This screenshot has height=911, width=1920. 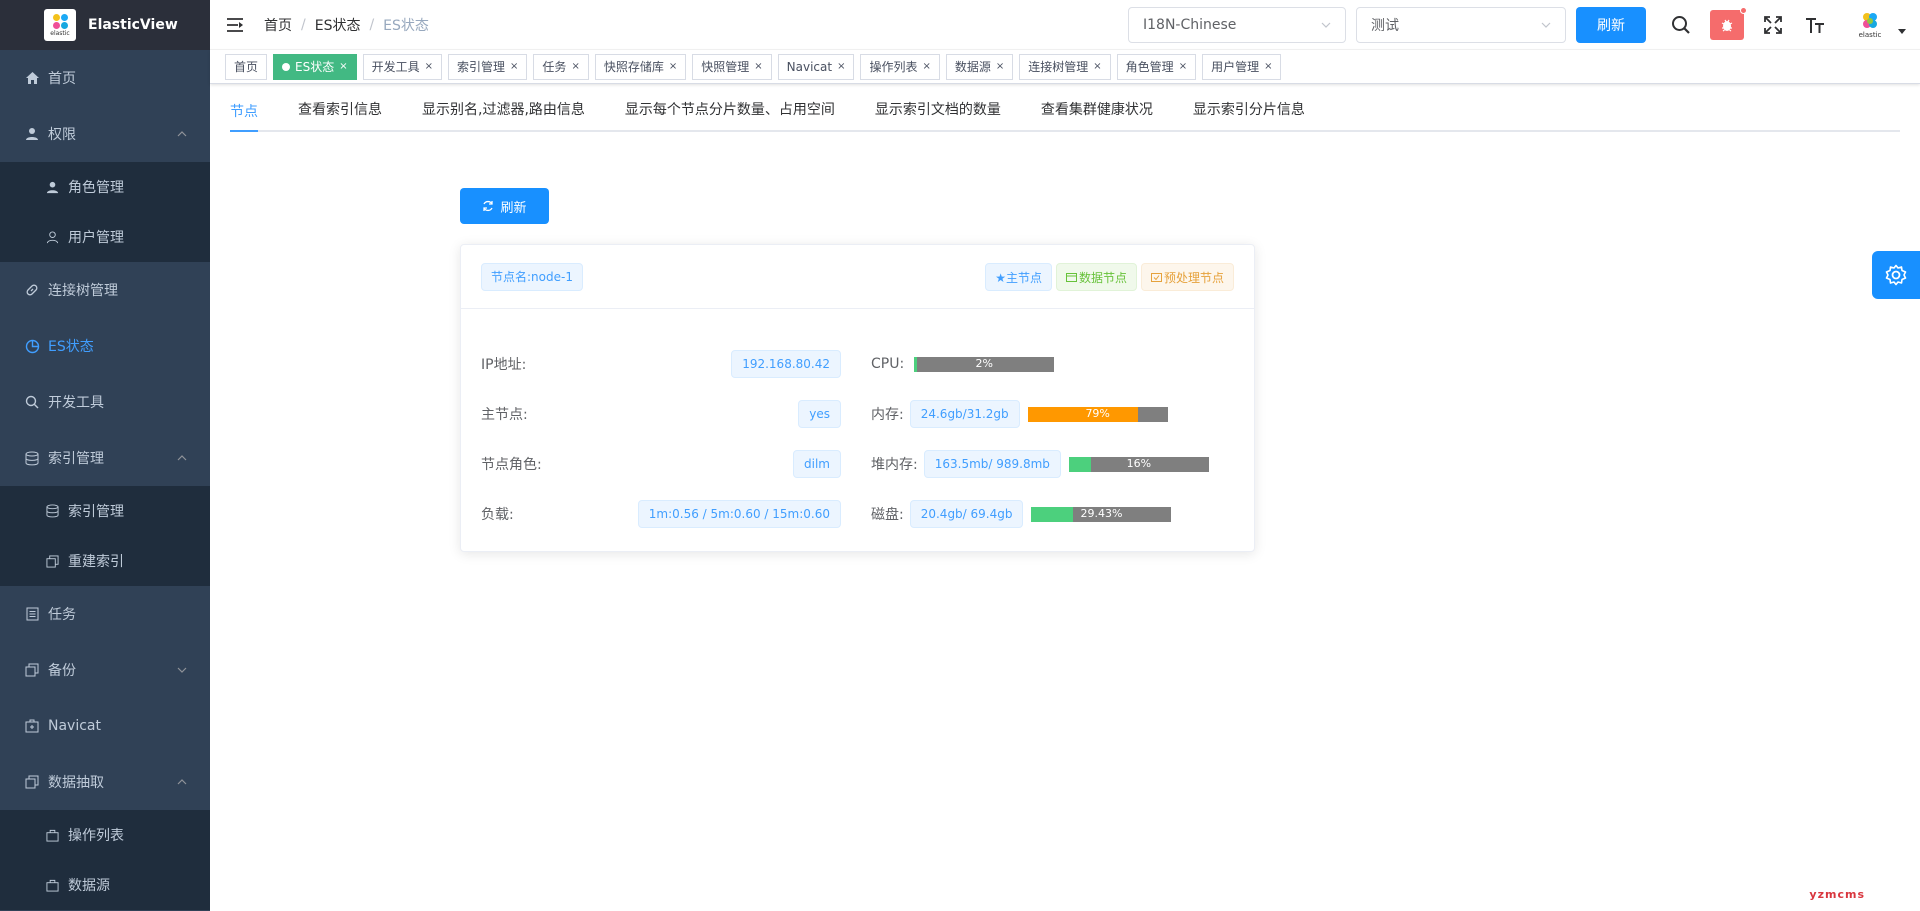 What do you see at coordinates (1743, 10) in the screenshot?
I see `notification-dot` at bounding box center [1743, 10].